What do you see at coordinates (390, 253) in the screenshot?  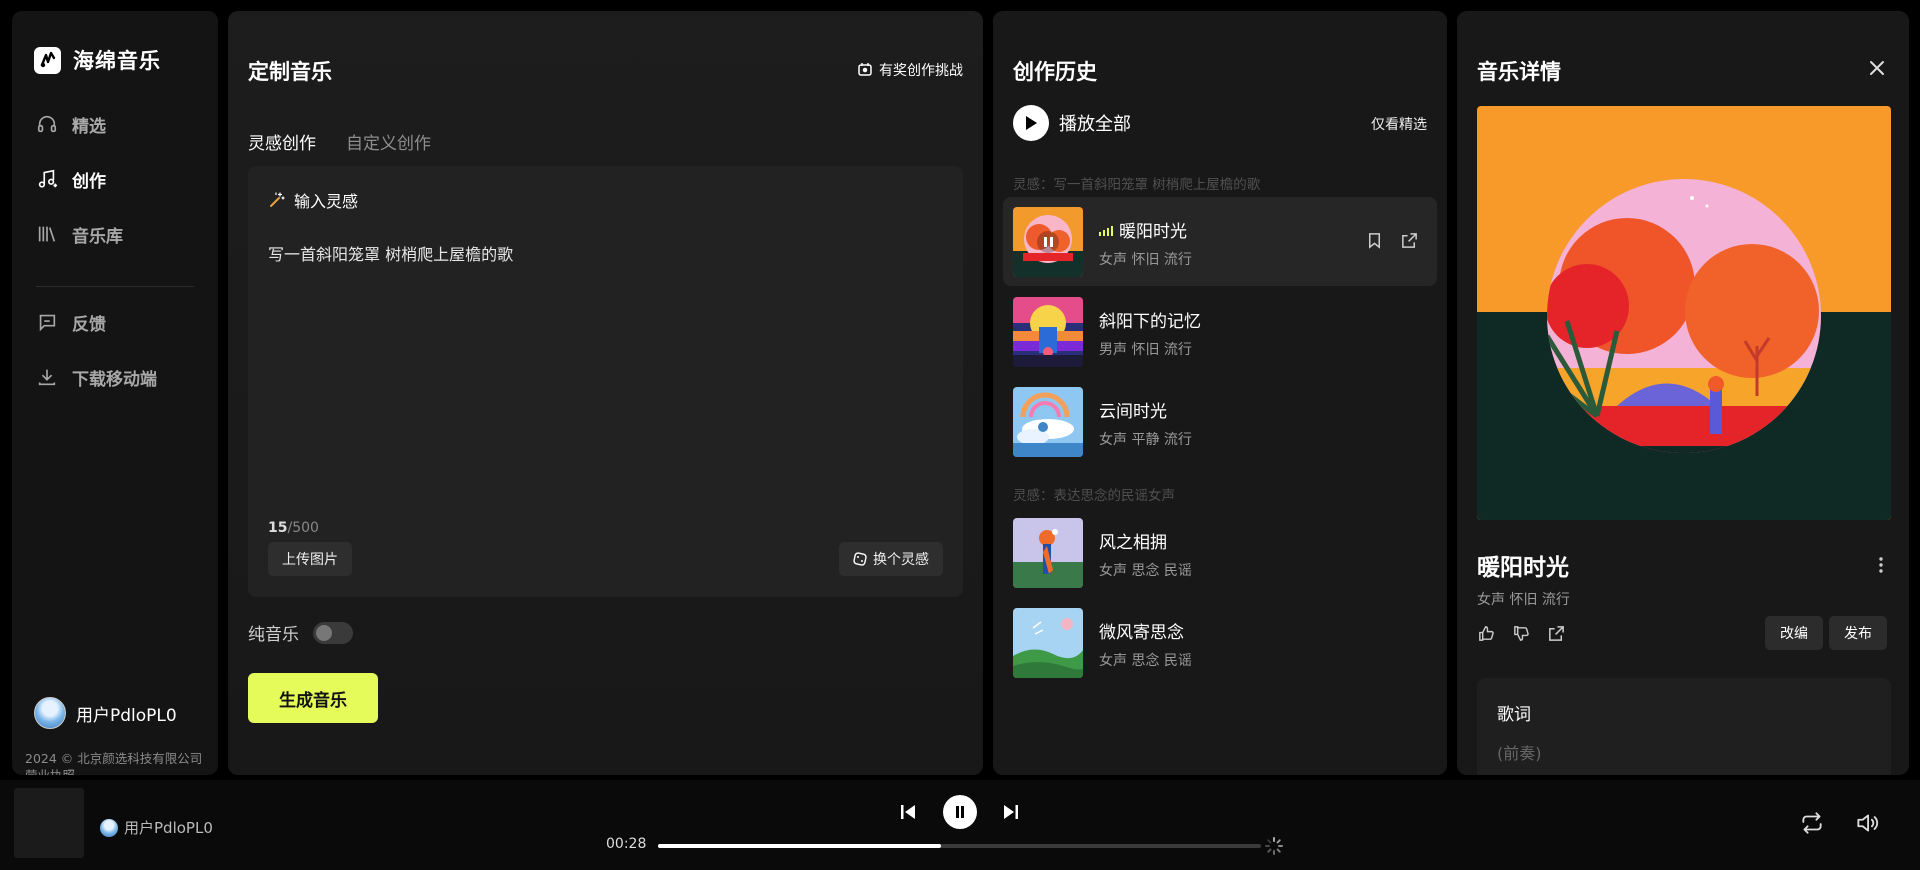 I see `prompt-input: 写一首斜阳笼罩 树梢爬上屋檐的歌` at bounding box center [390, 253].